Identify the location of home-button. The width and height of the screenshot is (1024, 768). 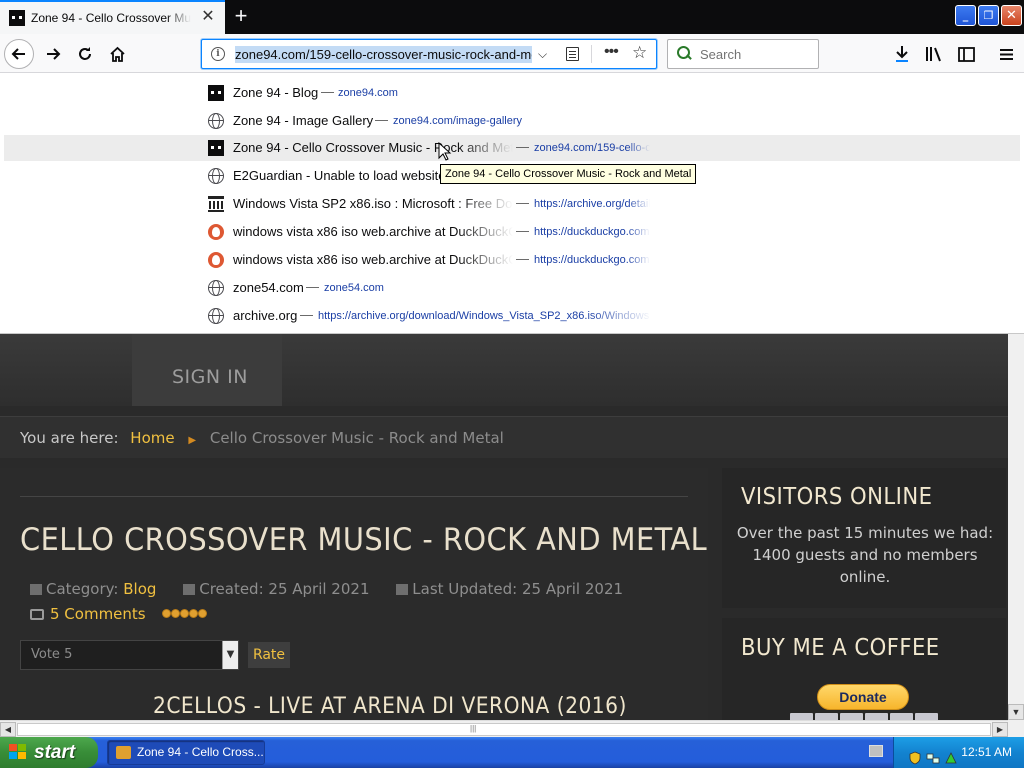
(117, 54).